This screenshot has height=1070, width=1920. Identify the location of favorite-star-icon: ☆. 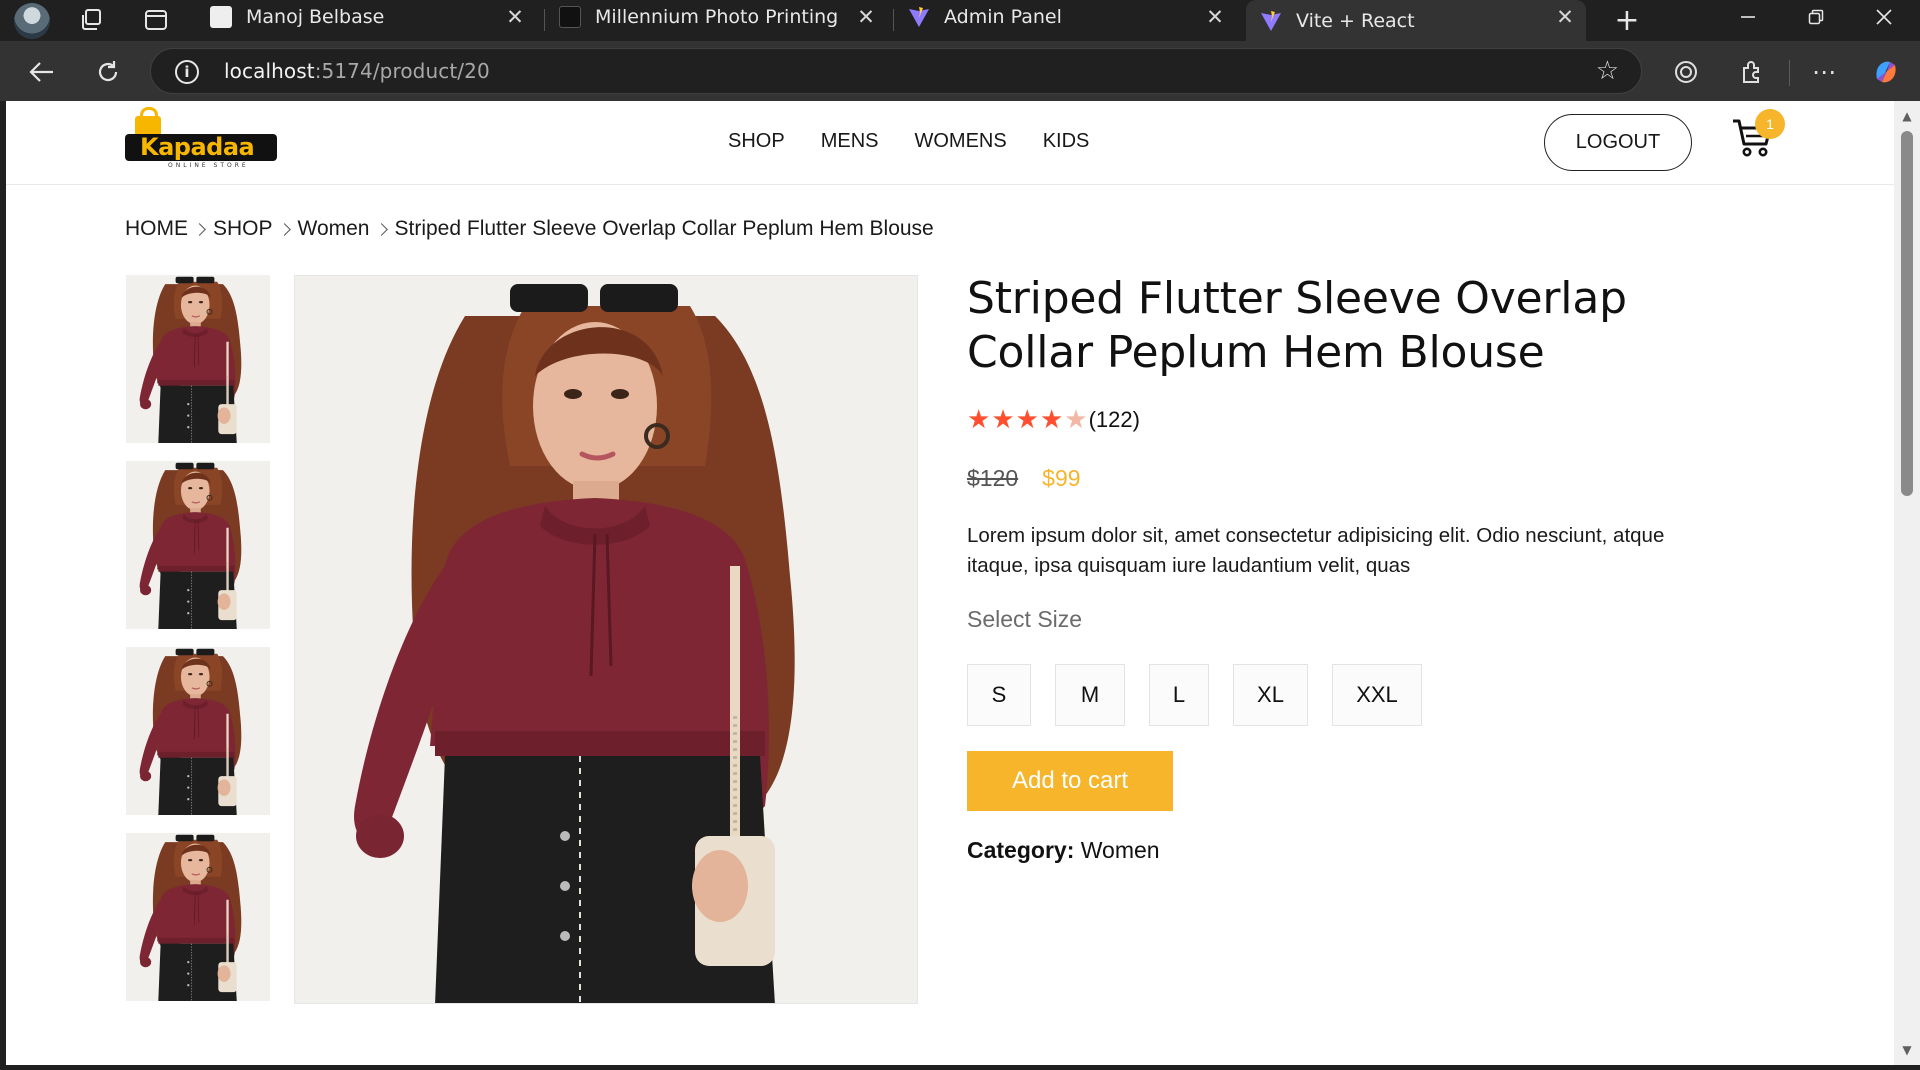
(1607, 71).